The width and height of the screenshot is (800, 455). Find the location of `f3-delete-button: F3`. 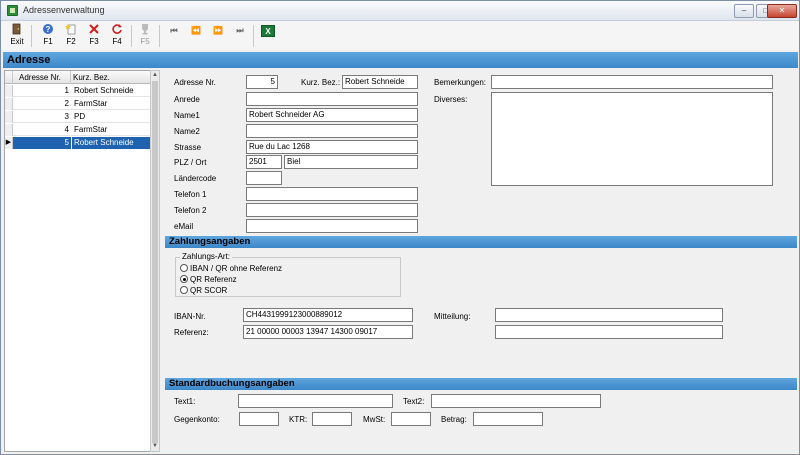

f3-delete-button: F3 is located at coordinates (94, 36).